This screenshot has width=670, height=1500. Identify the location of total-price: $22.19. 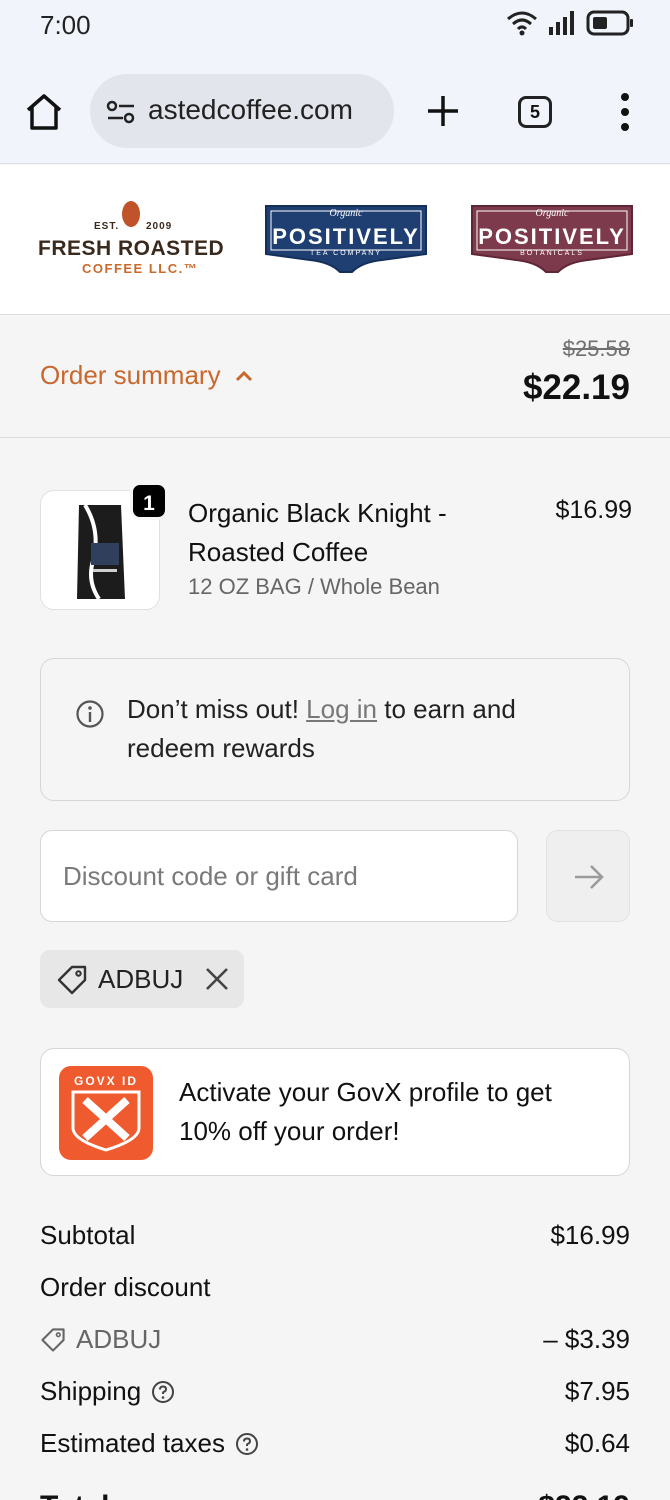
(576, 387).